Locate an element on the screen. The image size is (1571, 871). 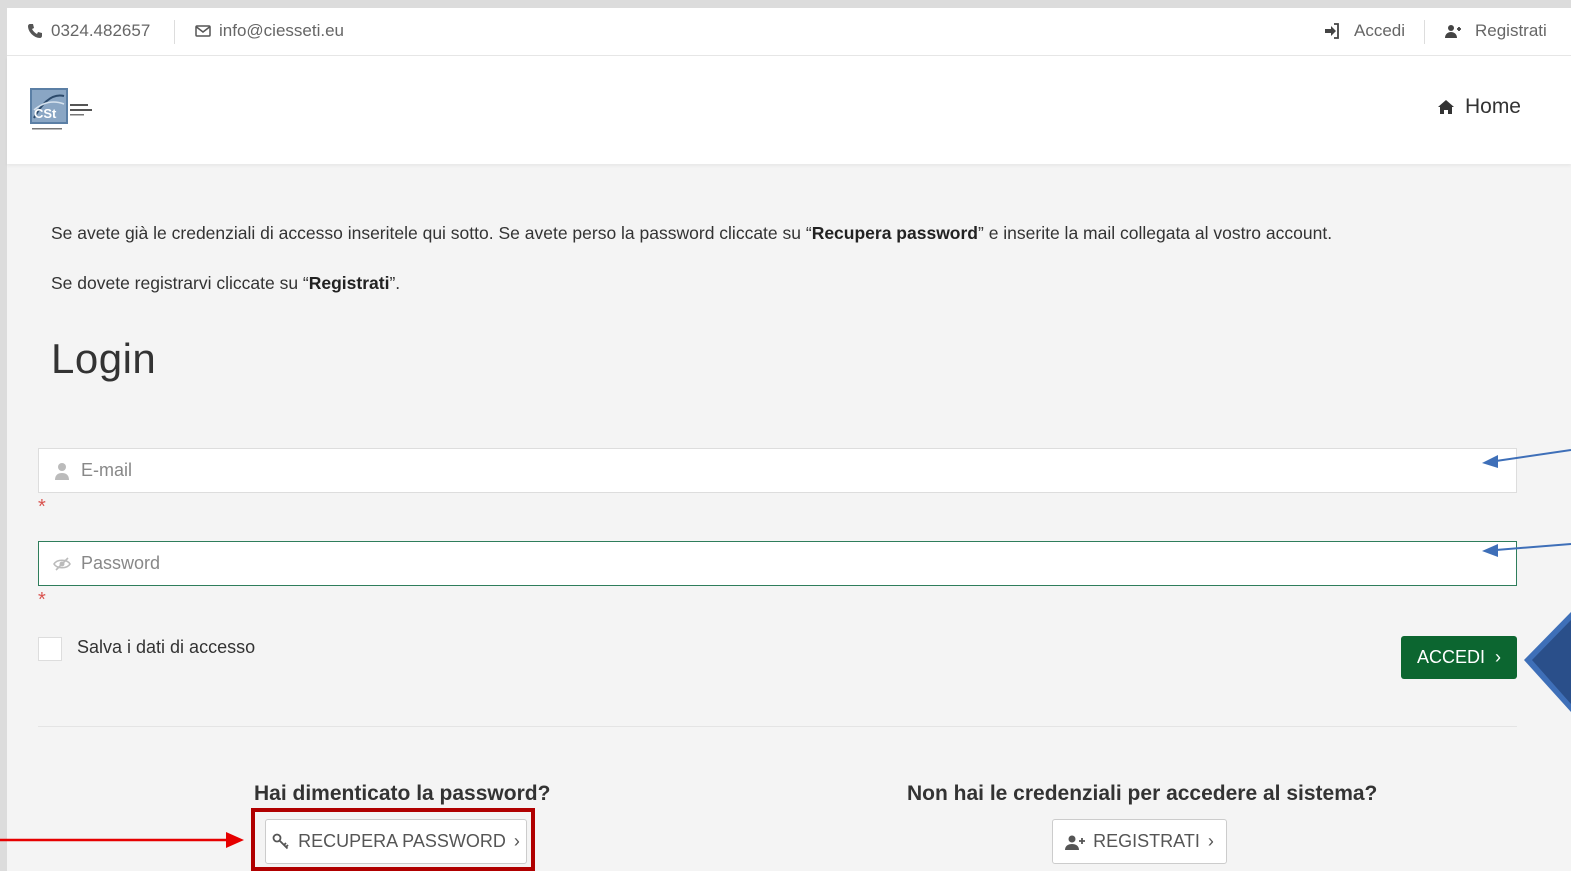
remember-label: Salva i dati di accesso is located at coordinates (166, 647).